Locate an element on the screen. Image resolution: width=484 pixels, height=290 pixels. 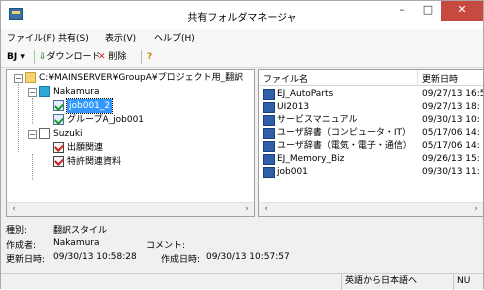
updated-label: 更新日時: is located at coordinates (26, 260).